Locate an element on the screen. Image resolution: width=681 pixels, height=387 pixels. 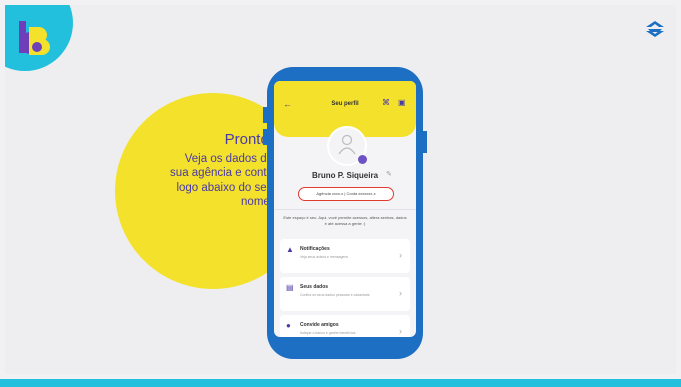
card-title: Seus dados is located at coordinates (314, 287).